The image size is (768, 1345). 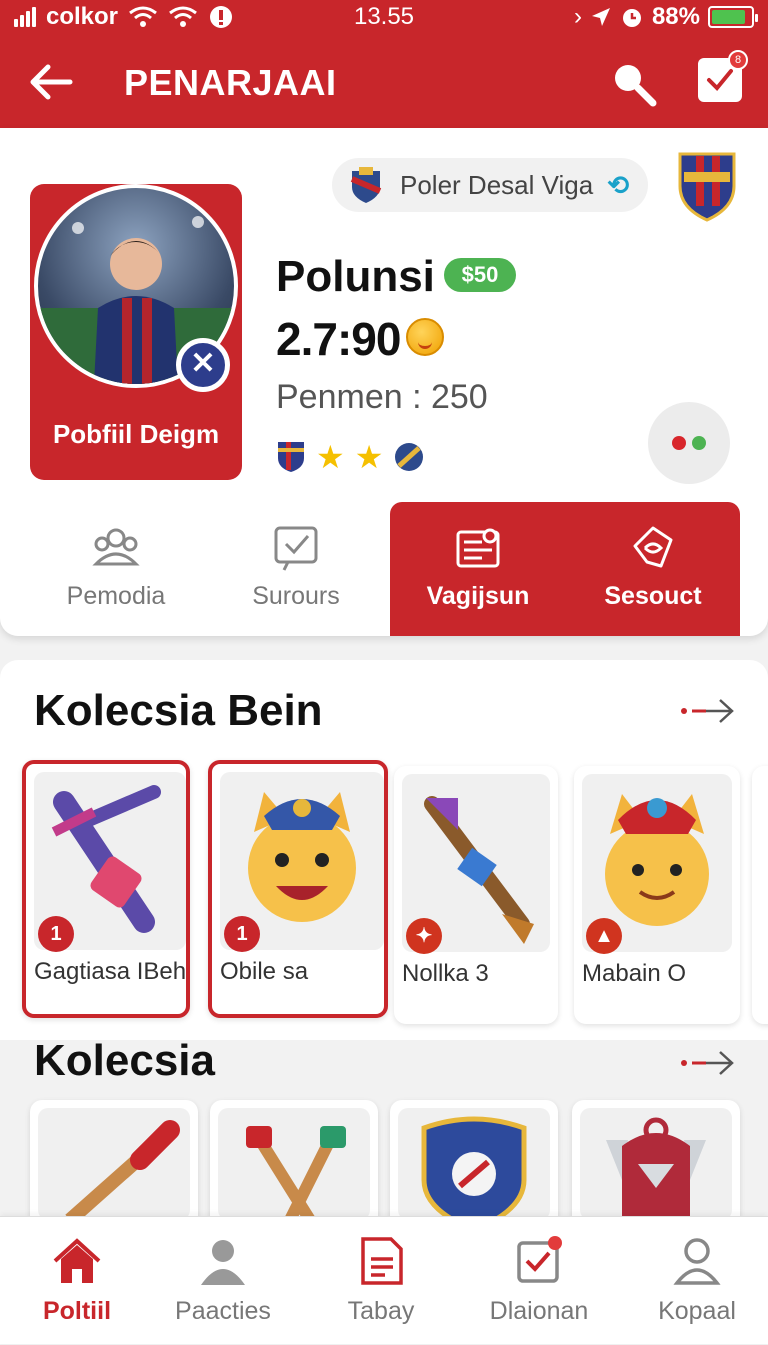 What do you see at coordinates (657, 895) in the screenshot?
I see `collection-item: ▲ Mabain O` at bounding box center [657, 895].